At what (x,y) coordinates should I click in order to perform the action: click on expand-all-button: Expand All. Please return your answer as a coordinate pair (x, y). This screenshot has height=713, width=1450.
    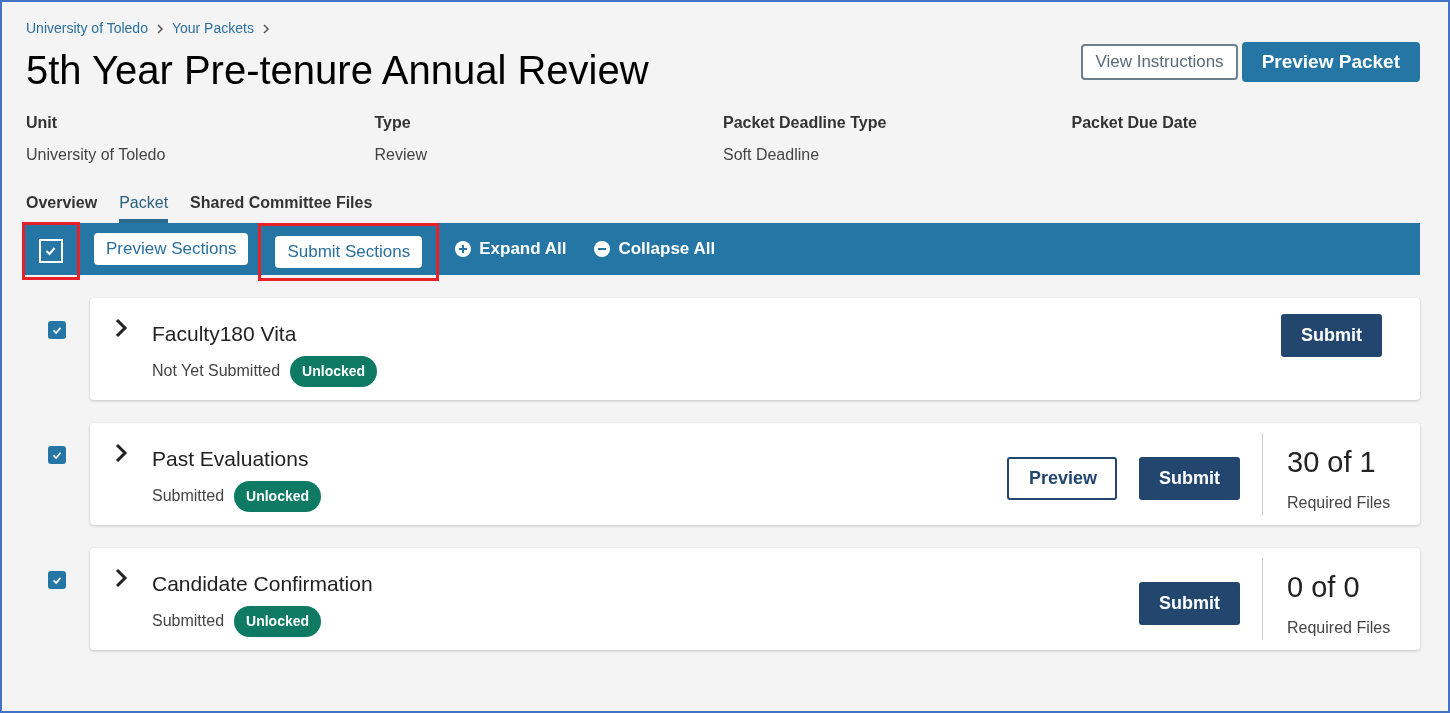
    Looking at the image, I should click on (511, 249).